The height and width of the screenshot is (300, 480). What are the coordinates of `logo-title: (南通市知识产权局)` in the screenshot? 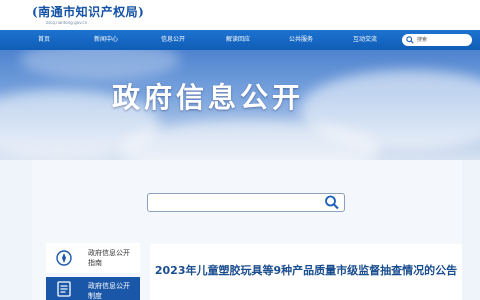 It's located at (88, 12).